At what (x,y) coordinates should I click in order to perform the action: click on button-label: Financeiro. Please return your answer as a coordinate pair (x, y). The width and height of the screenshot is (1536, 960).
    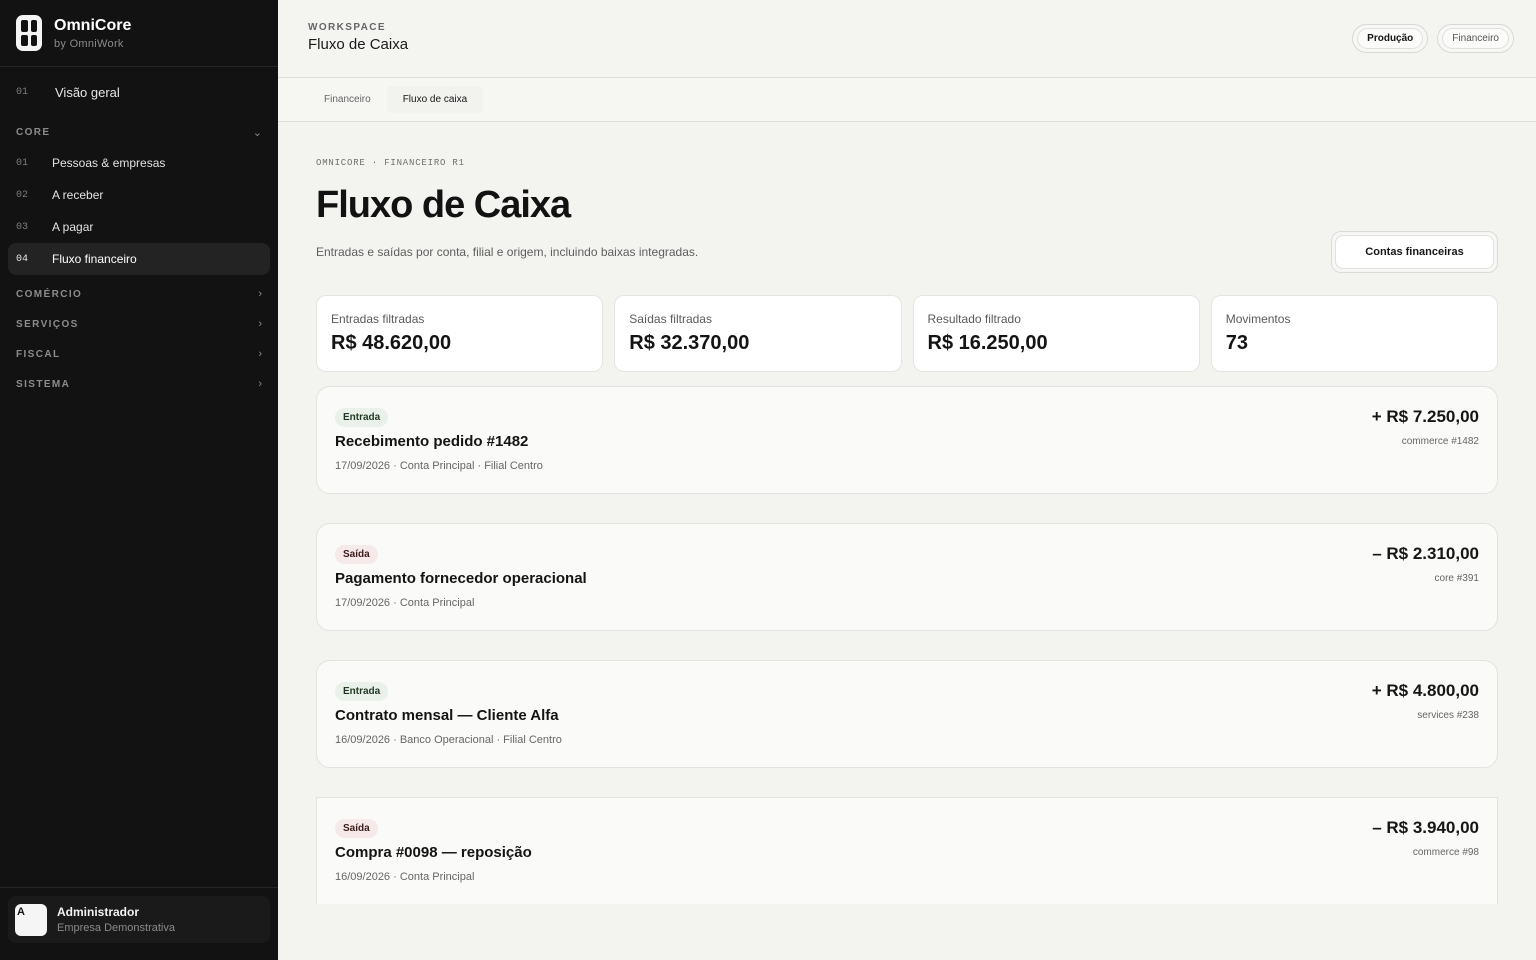
    Looking at the image, I should click on (1475, 38).